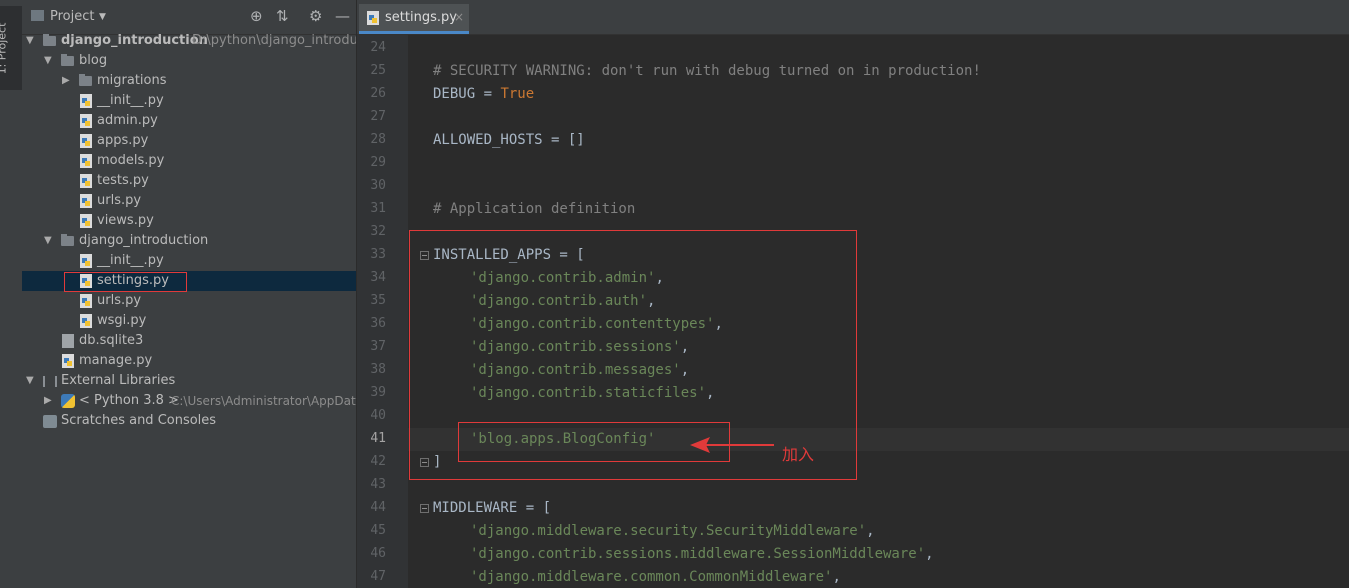  Describe the element at coordinates (256, 16) in the screenshot. I see `locate-icon: ⊕` at that location.